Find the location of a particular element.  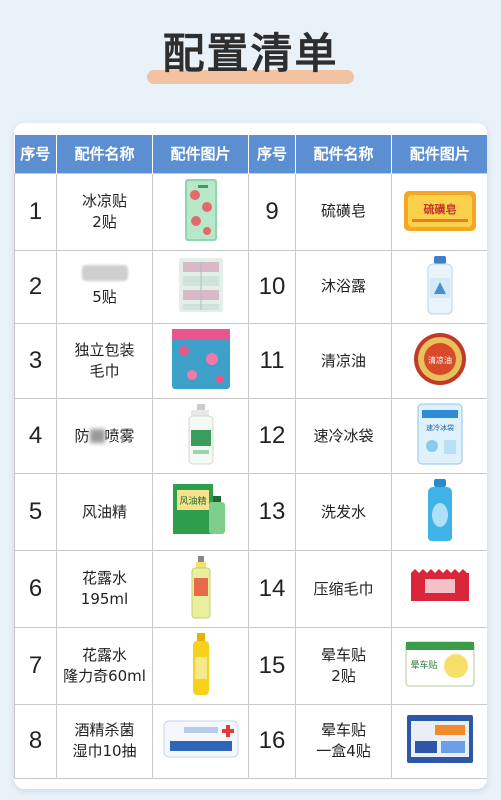

blurred-name-mark is located at coordinates (104, 273).